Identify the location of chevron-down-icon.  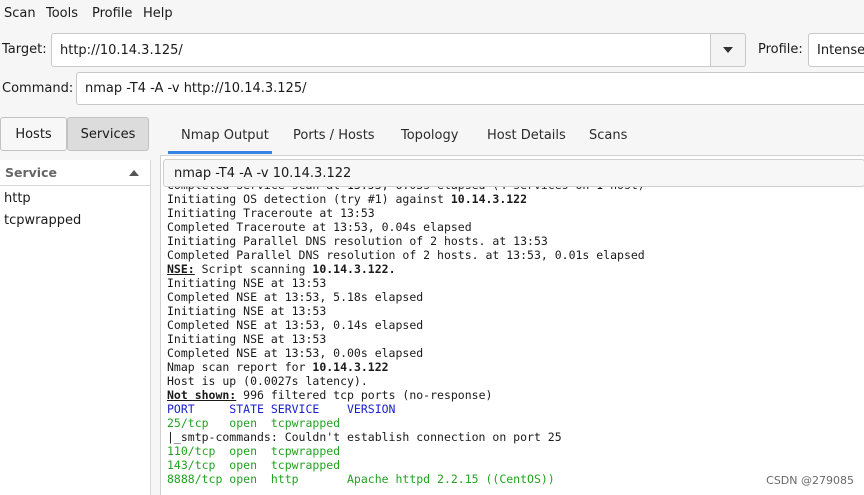
(728, 50).